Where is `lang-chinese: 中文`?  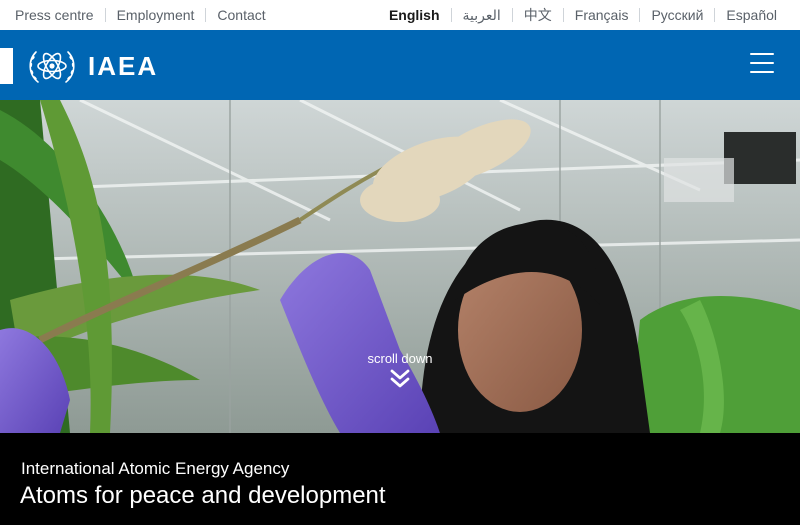
lang-chinese: 中文 is located at coordinates (538, 15).